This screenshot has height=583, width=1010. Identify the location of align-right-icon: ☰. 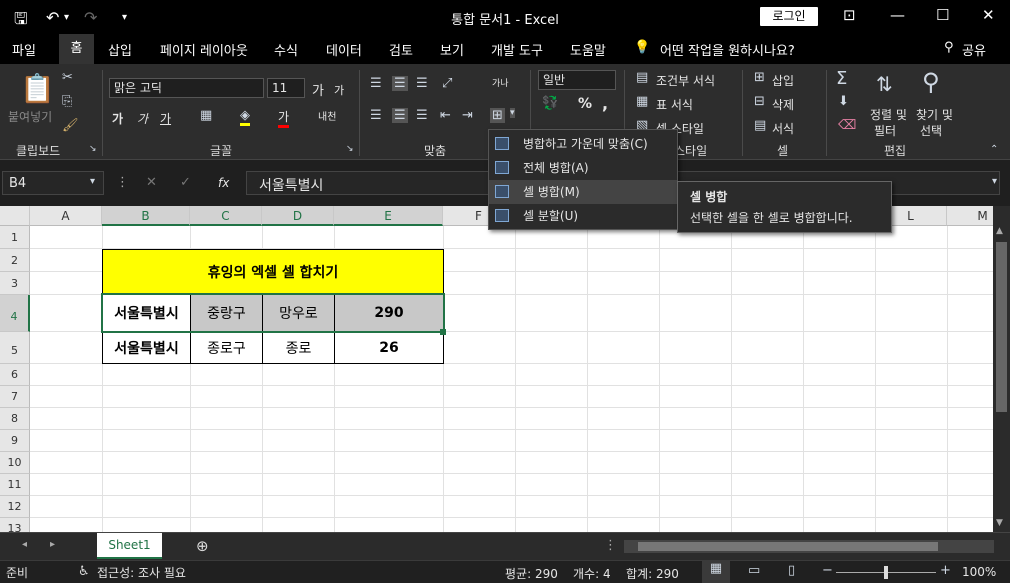
(422, 115).